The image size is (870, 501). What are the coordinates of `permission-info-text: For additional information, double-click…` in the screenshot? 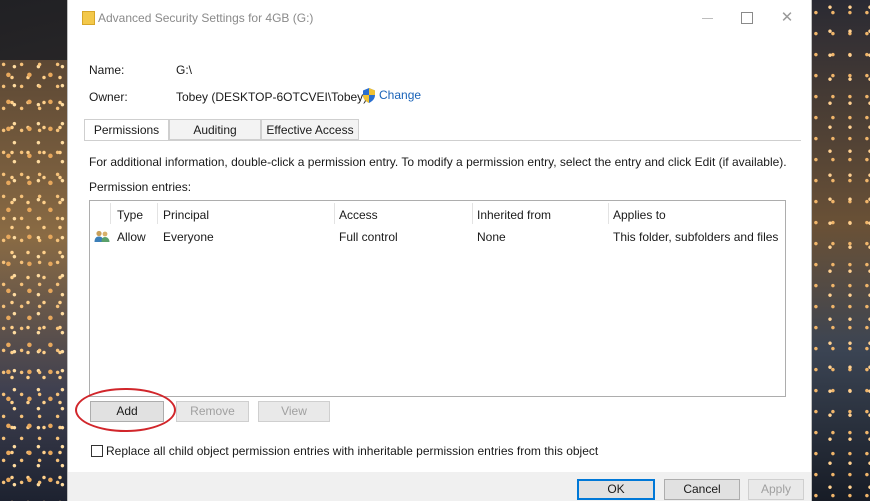 It's located at (438, 162).